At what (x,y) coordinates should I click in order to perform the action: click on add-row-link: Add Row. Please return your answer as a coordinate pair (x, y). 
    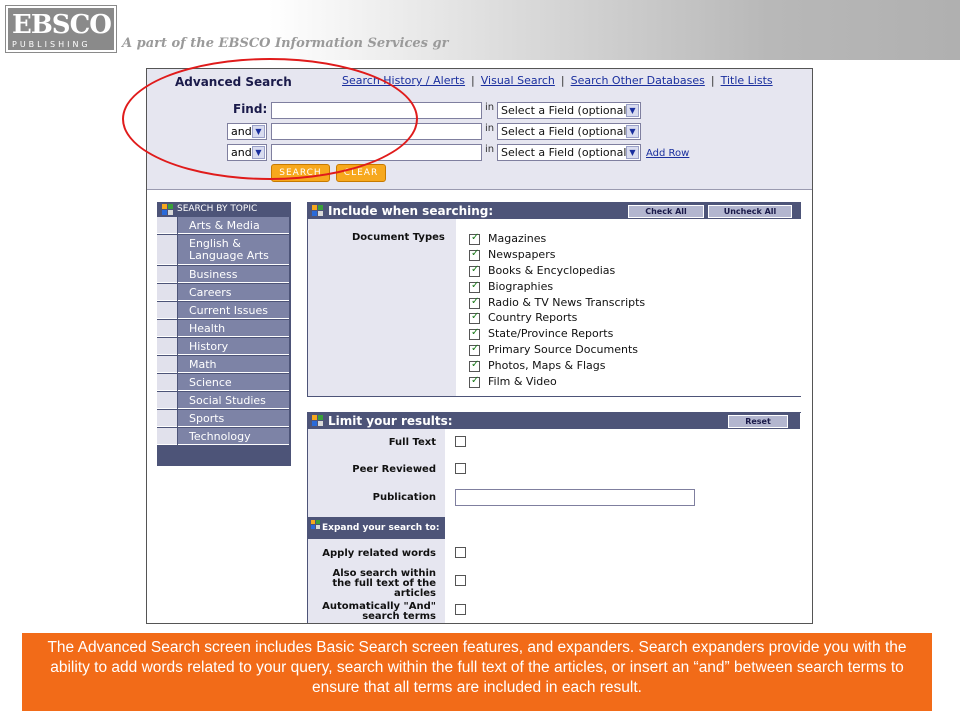
    Looking at the image, I should click on (667, 153).